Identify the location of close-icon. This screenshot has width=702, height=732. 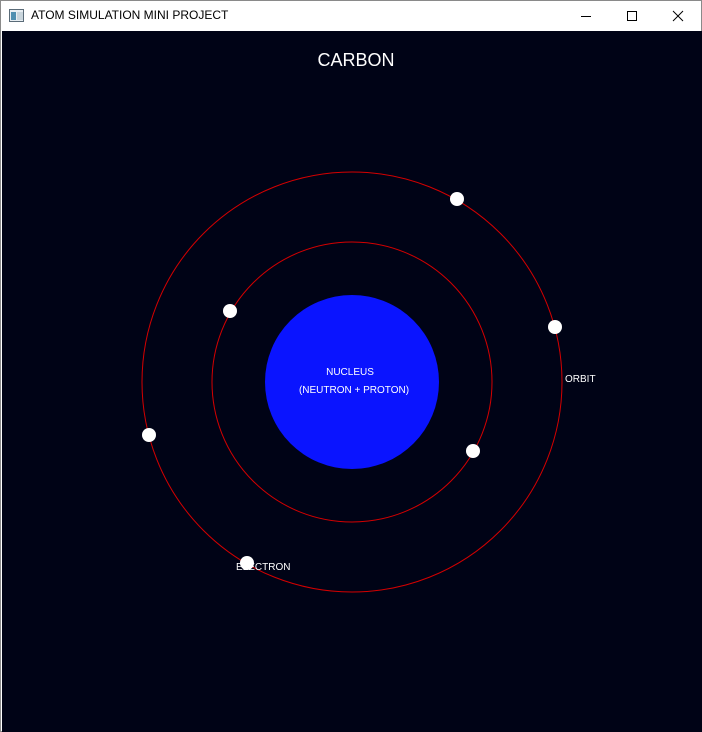
(678, 16).